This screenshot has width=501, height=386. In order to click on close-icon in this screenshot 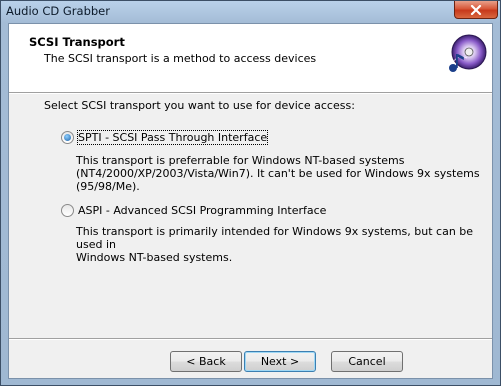, I will do `click(476, 9)`.